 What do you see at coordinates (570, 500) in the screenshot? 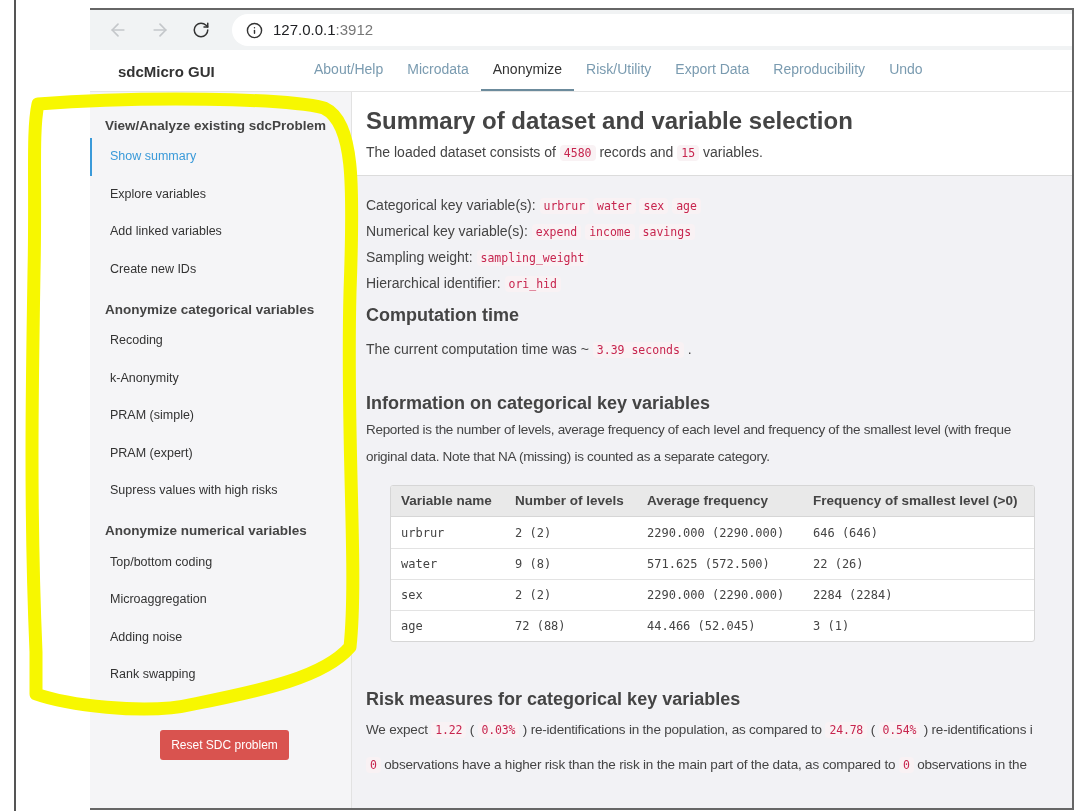
I see `column-header: Number of levels` at bounding box center [570, 500].